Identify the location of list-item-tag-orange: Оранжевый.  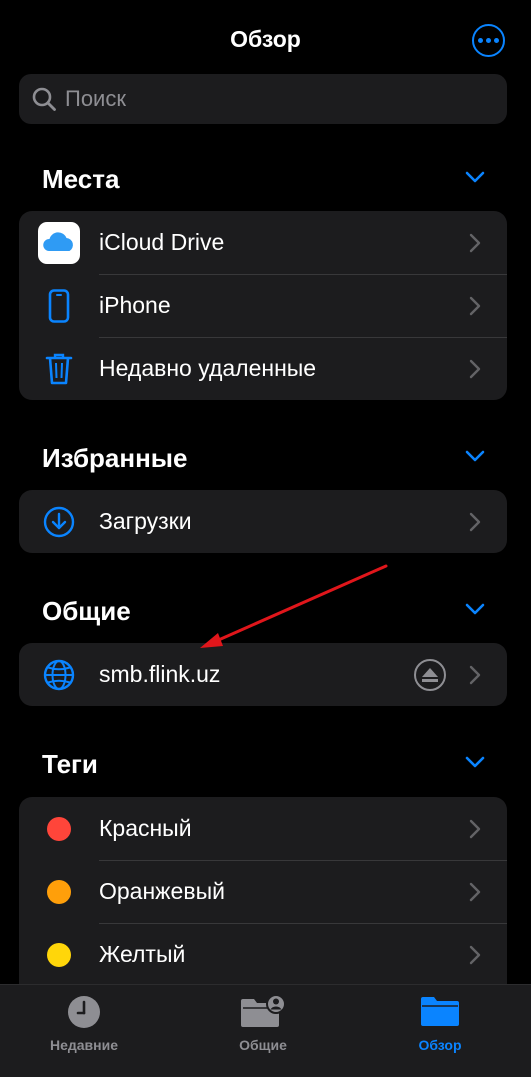
(263, 891).